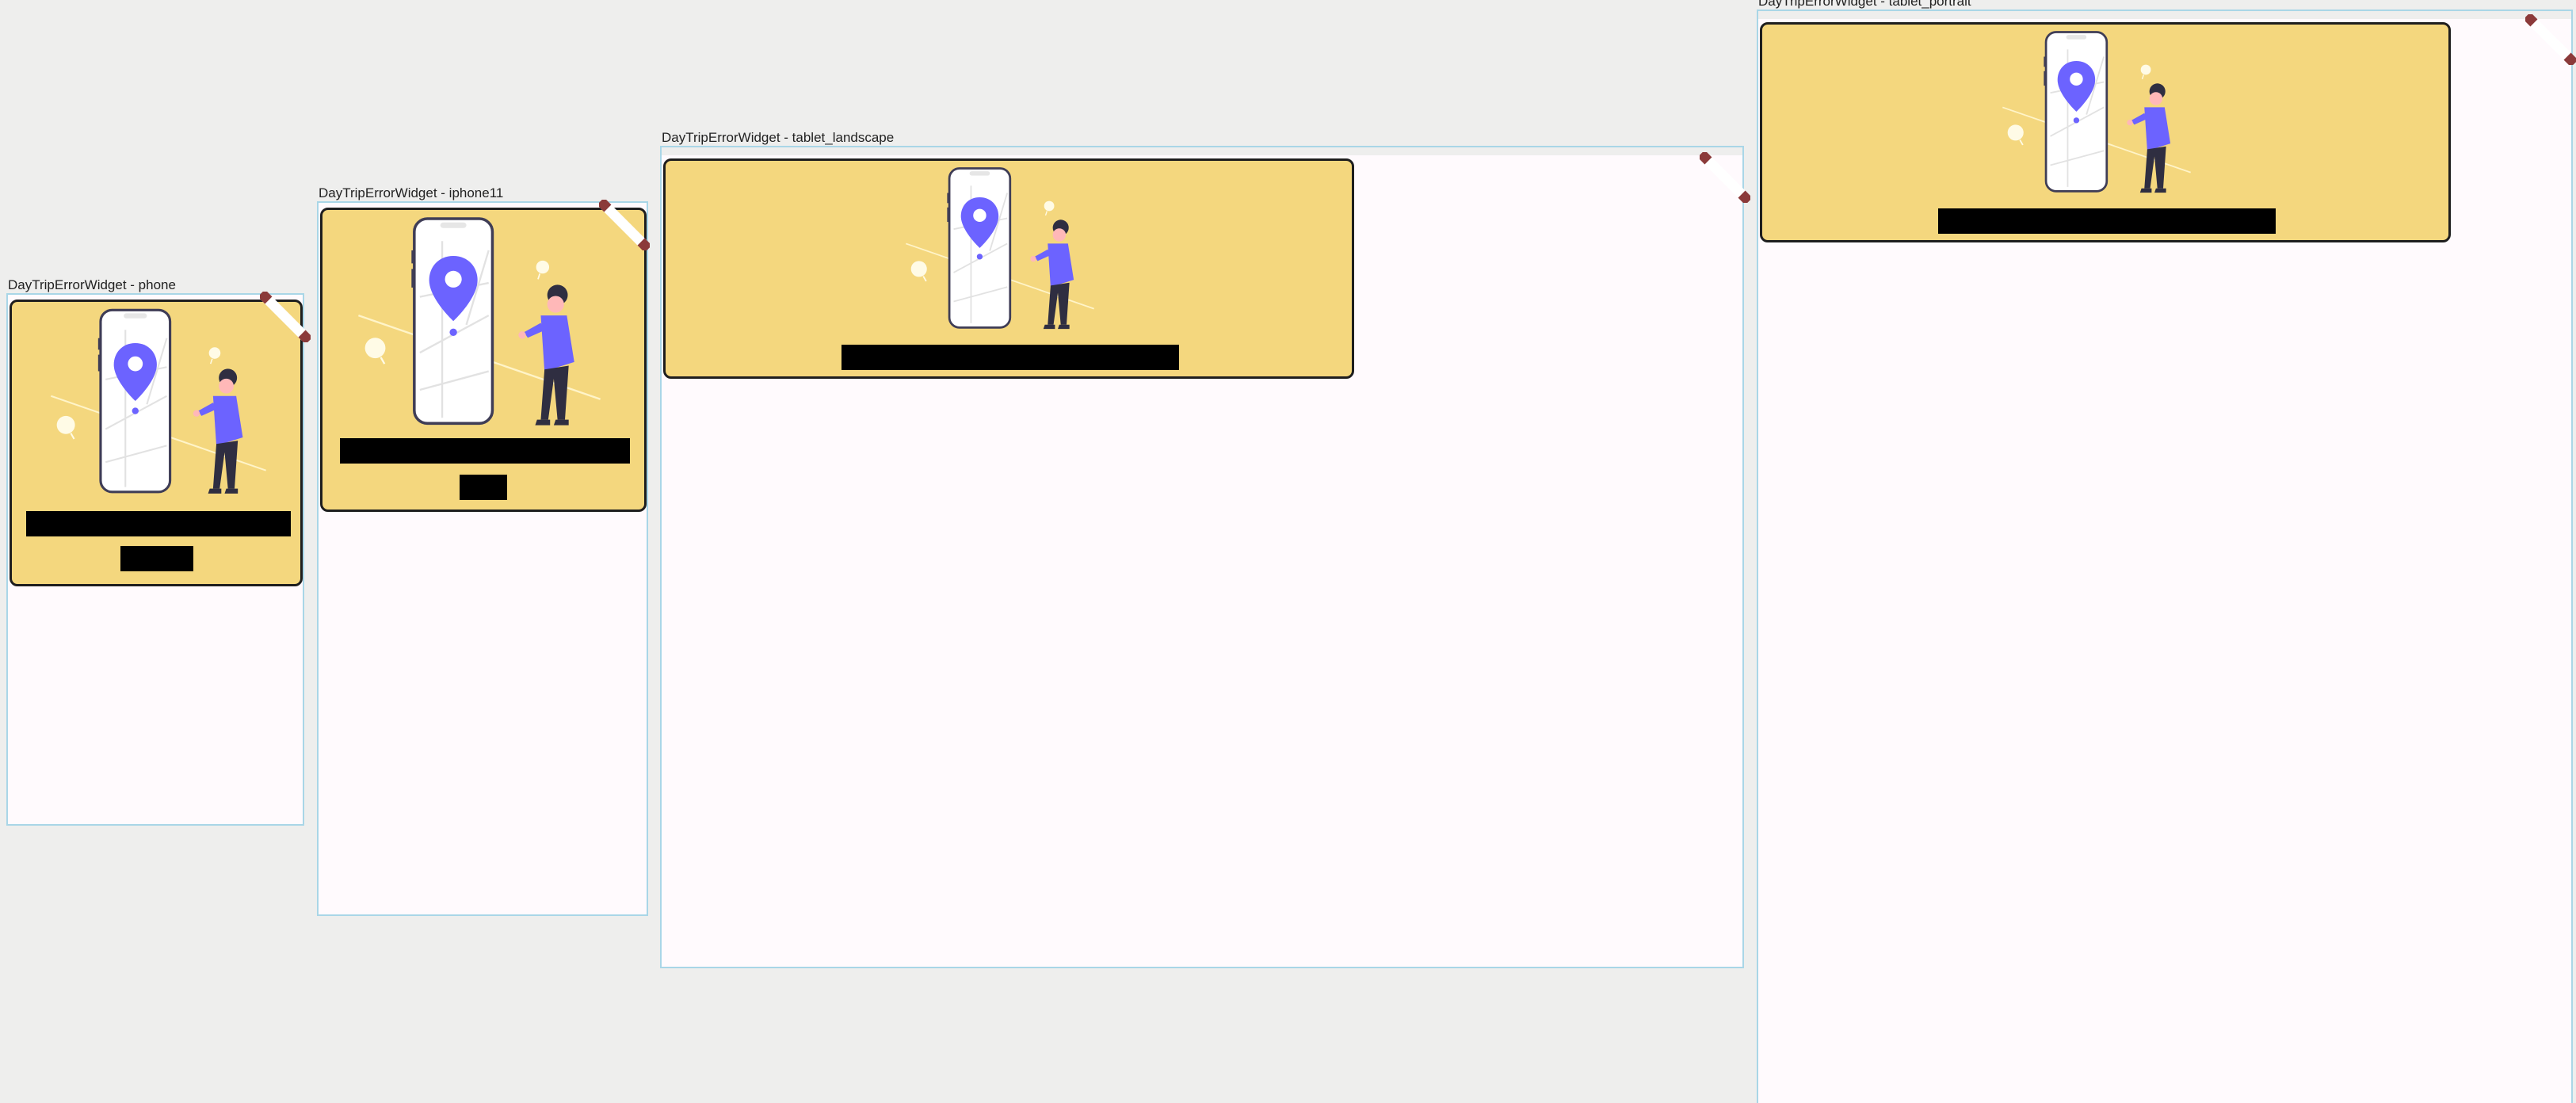 This screenshot has height=1103, width=2576. Describe the element at coordinates (92, 285) in the screenshot. I see `frame-title: DayTripErrorWidget - phone` at that location.